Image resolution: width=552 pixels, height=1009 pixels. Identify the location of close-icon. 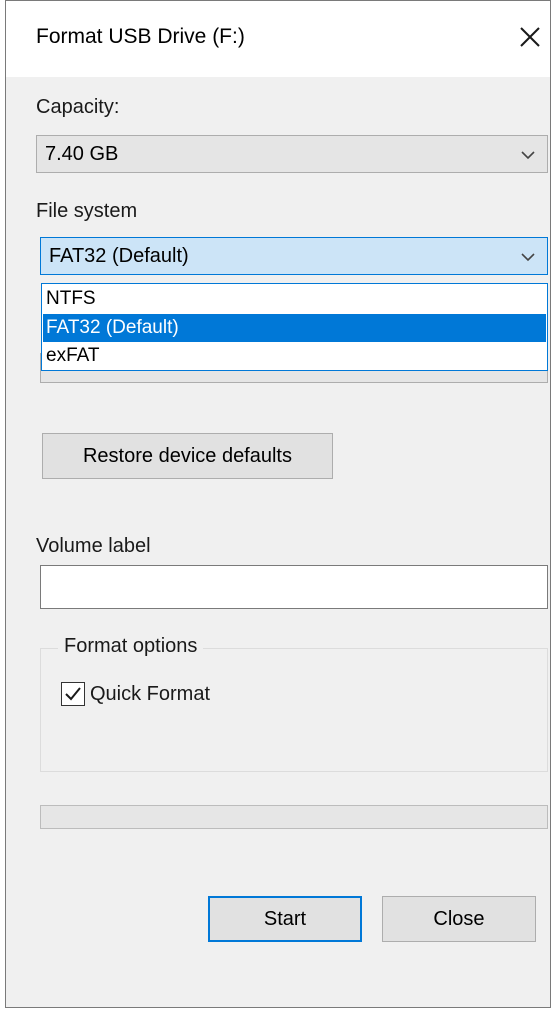
(530, 37).